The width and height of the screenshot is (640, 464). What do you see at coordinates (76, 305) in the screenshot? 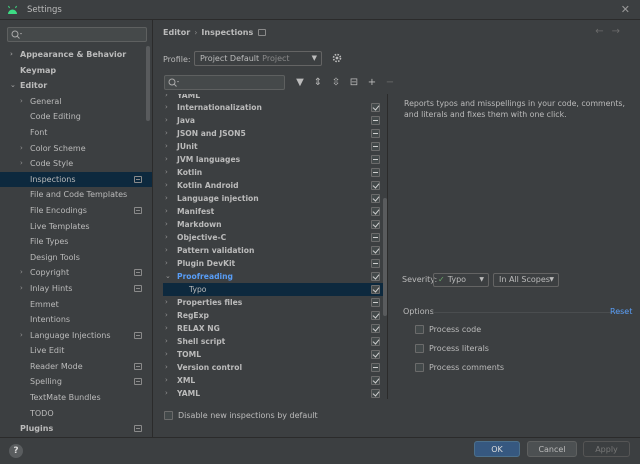
I see `sidebar-item: Emmet` at bounding box center [76, 305].